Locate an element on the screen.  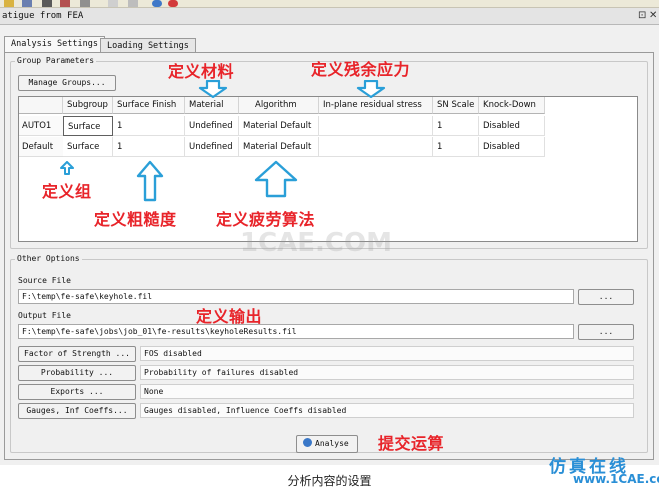
analyse-button: Analyse is located at coordinates (327, 444).